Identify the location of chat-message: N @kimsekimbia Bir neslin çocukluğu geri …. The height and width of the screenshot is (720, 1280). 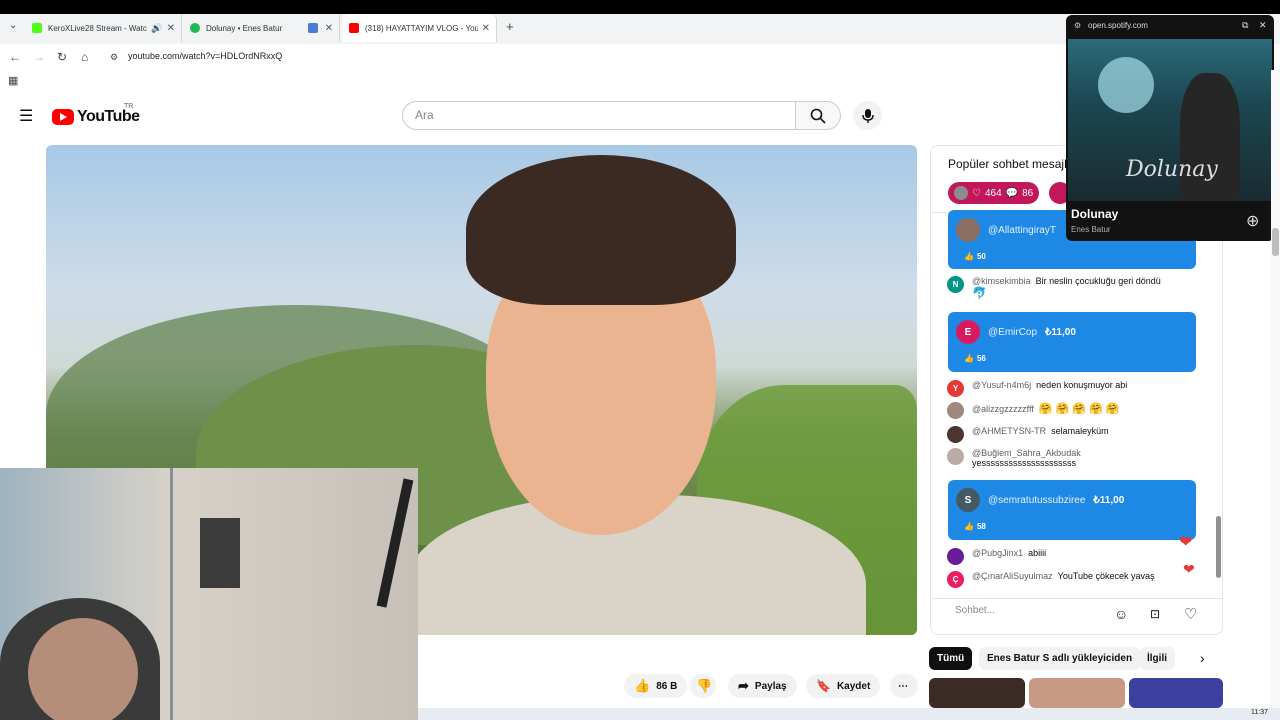
(1054, 288).